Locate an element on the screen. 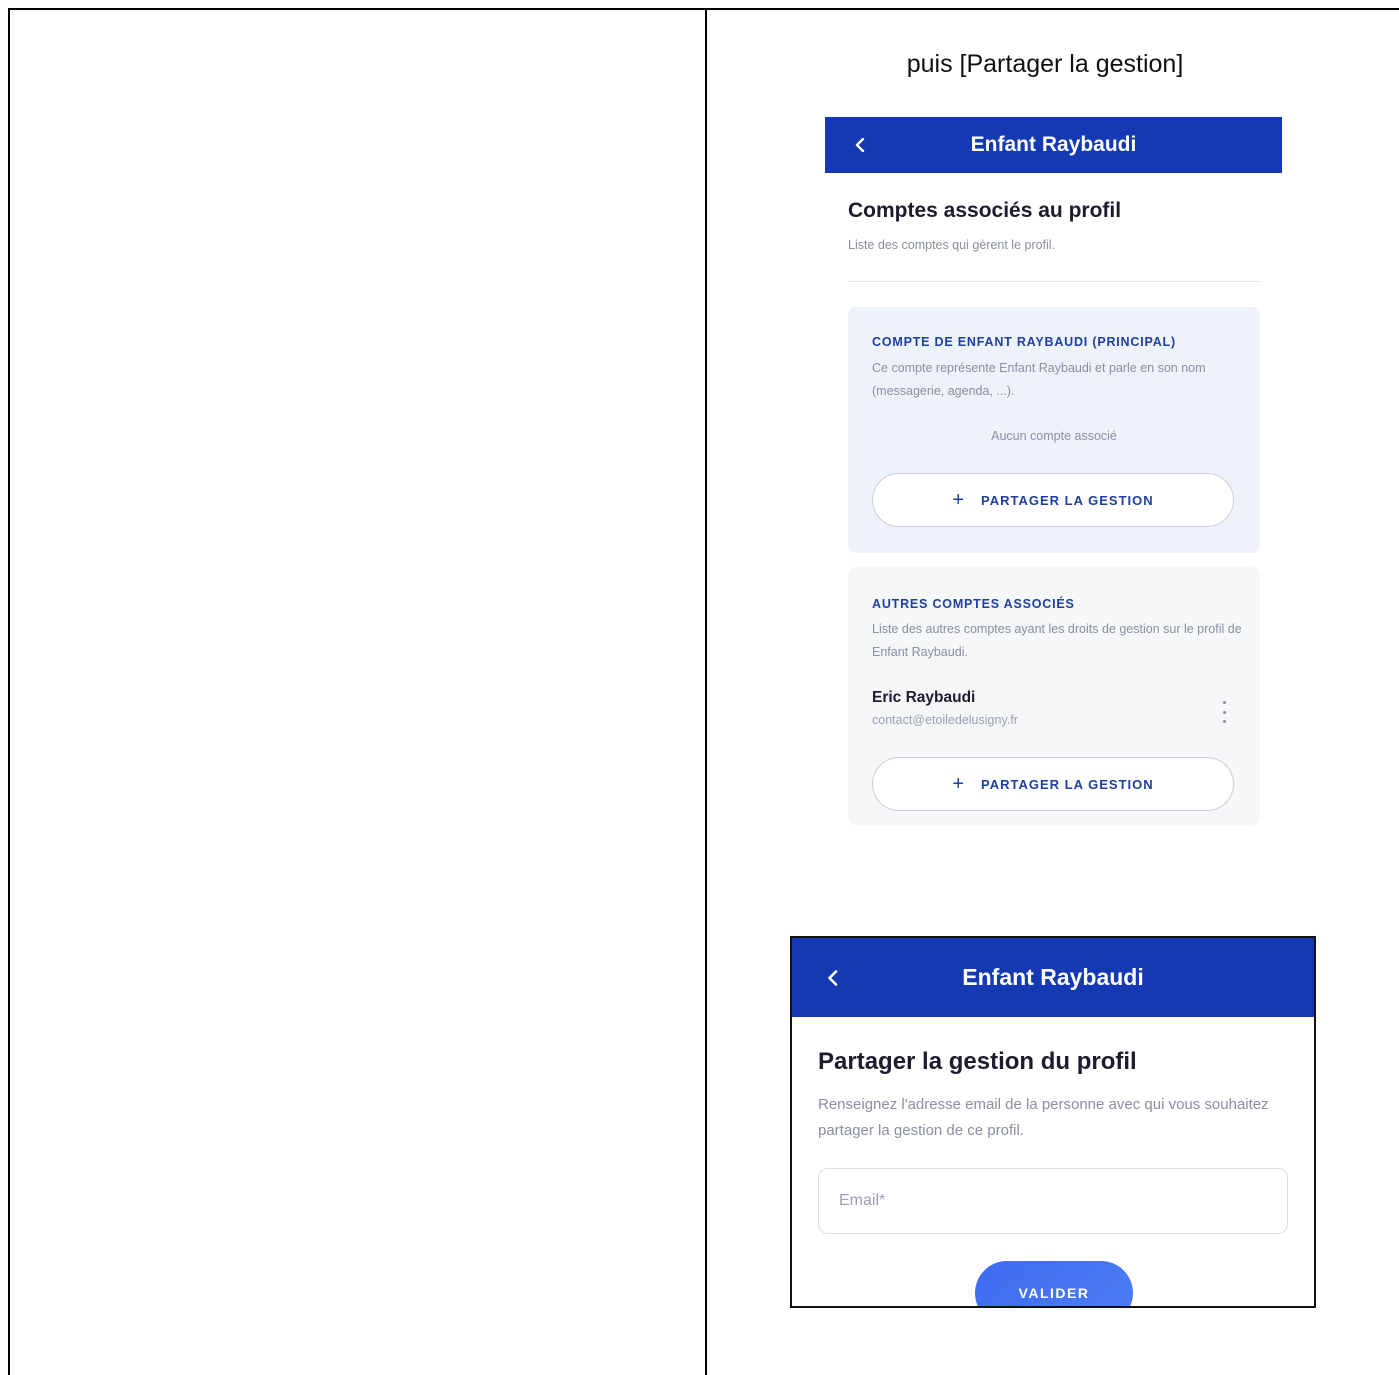 Image resolution: width=1399 pixels, height=1375 pixels. table-left-border is located at coordinates (9, 691).